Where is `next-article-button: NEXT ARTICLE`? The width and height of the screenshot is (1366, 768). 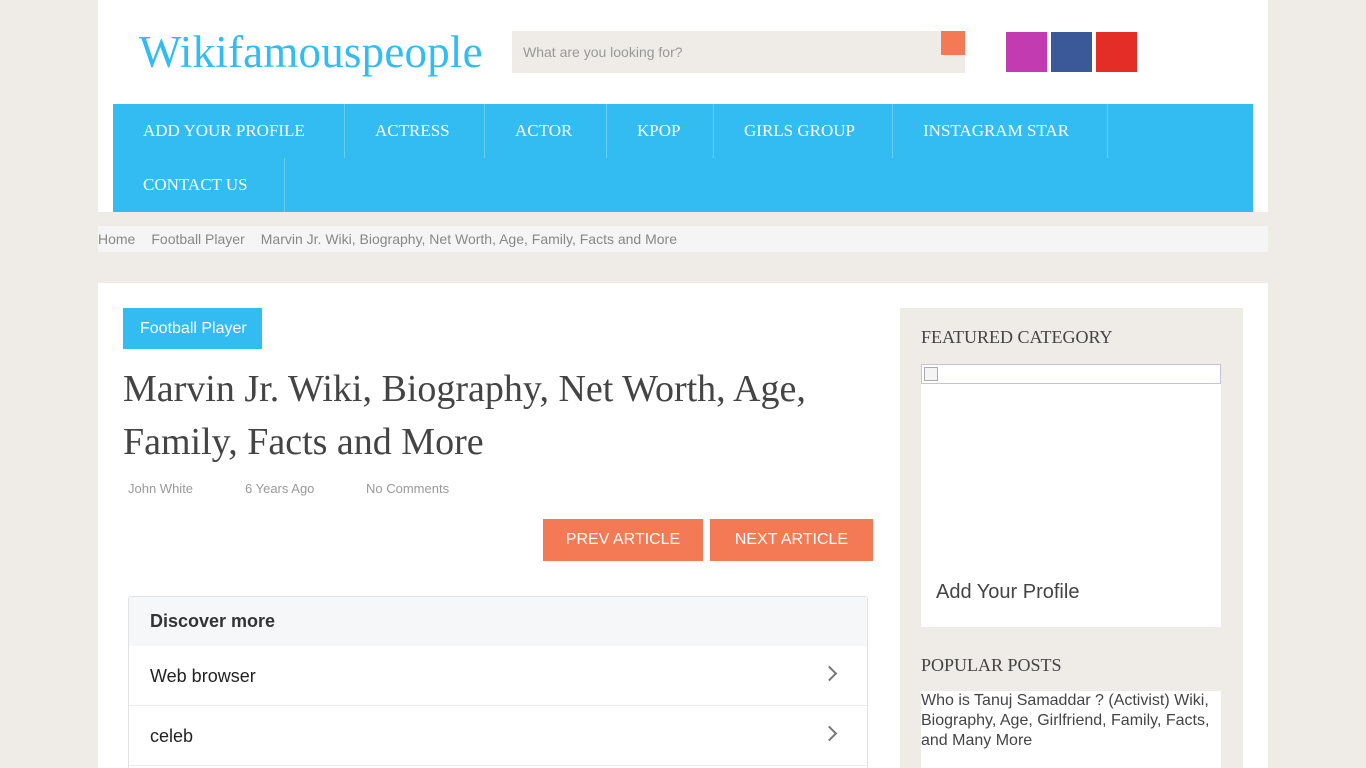
next-article-button: NEXT ARTICLE is located at coordinates (791, 540).